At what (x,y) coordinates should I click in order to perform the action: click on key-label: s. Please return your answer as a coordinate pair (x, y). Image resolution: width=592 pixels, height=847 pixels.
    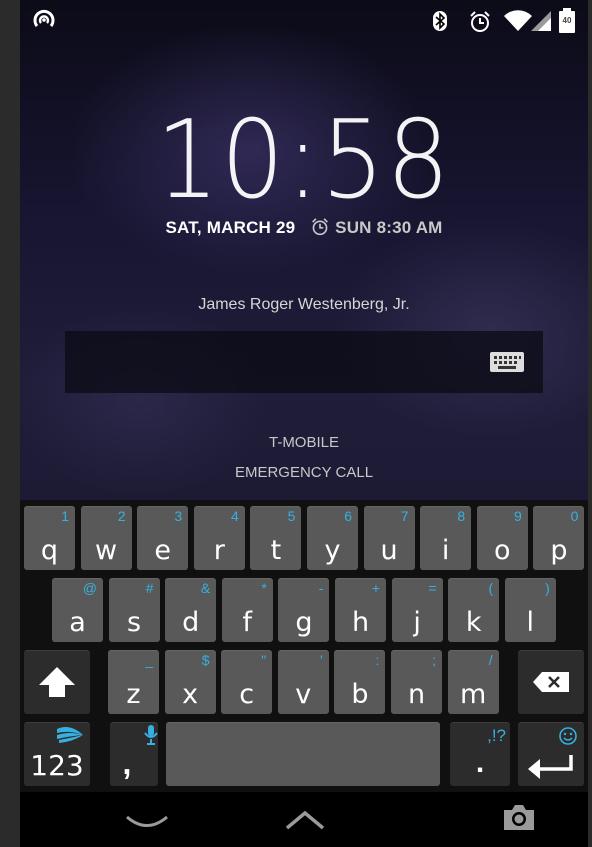
    Looking at the image, I should click on (134, 622).